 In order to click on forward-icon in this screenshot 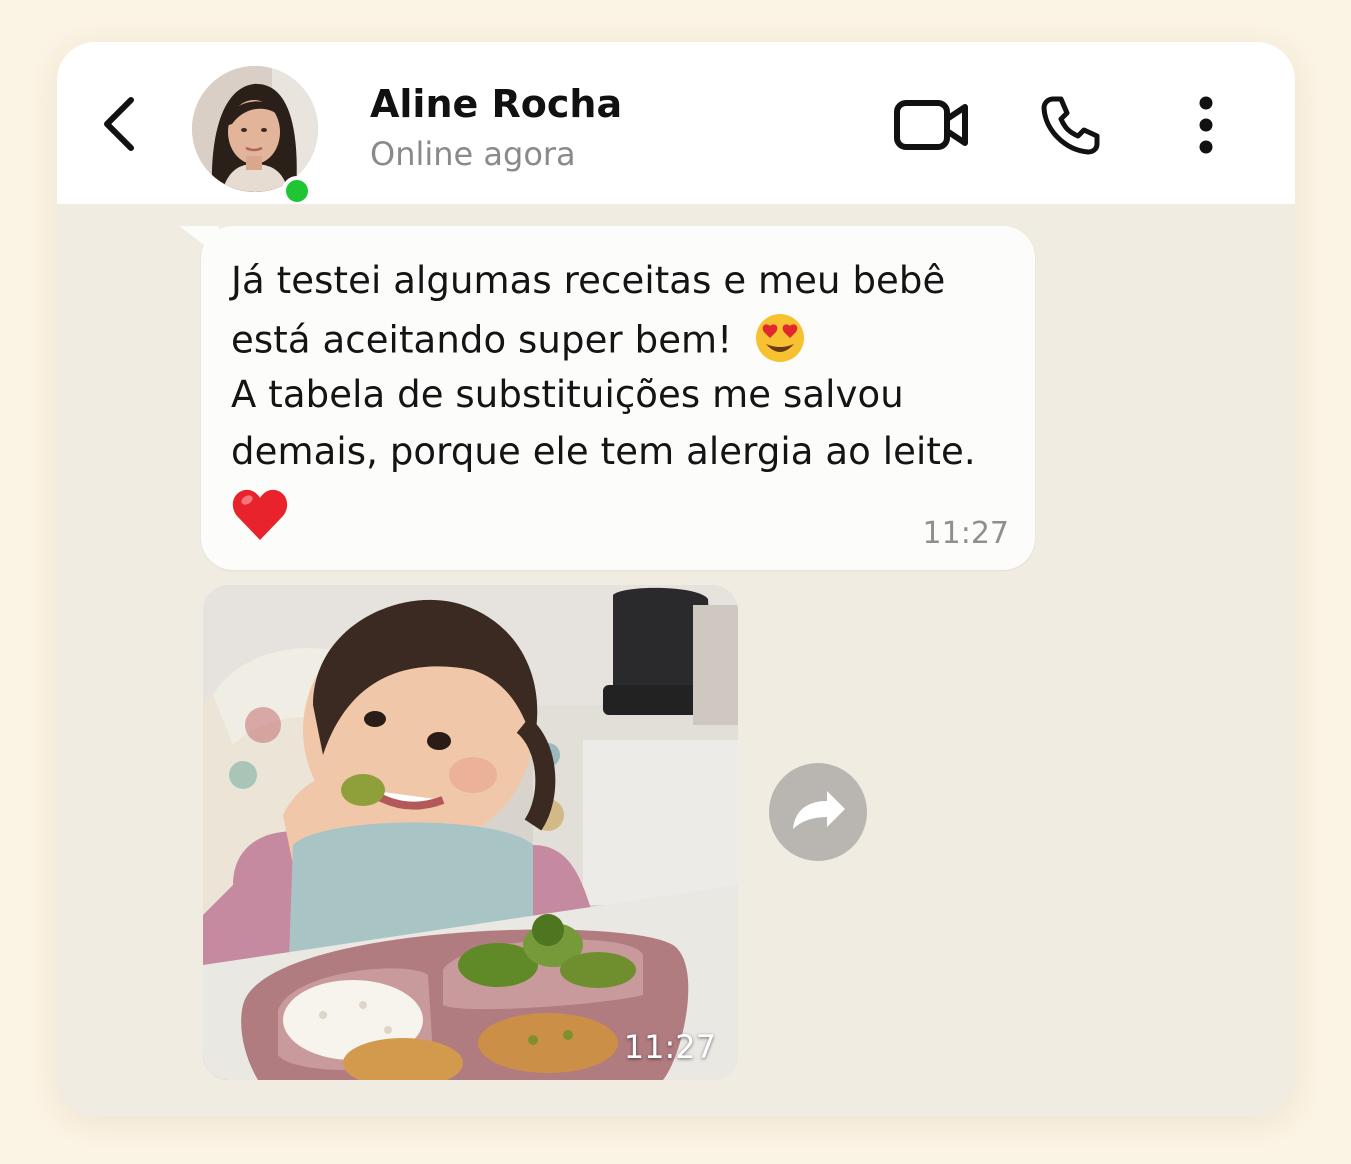, I will do `click(819, 810)`.